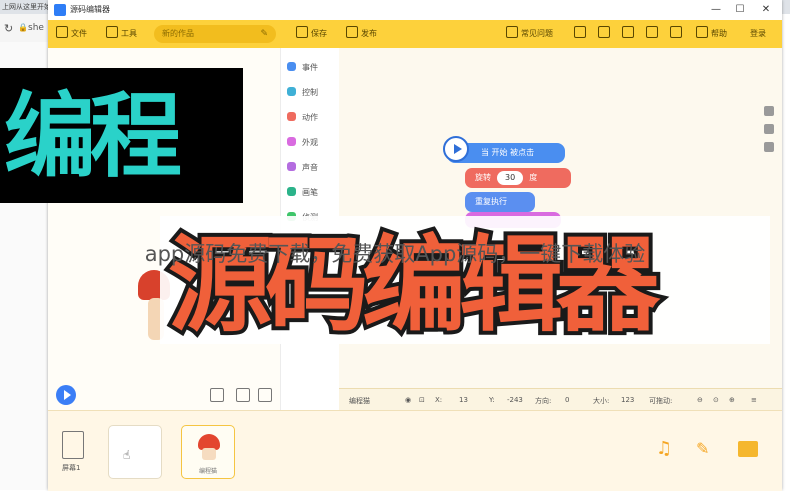 This screenshot has width=790, height=491. Describe the element at coordinates (264, 34) in the screenshot. I see `edit-icon: ✎` at that location.